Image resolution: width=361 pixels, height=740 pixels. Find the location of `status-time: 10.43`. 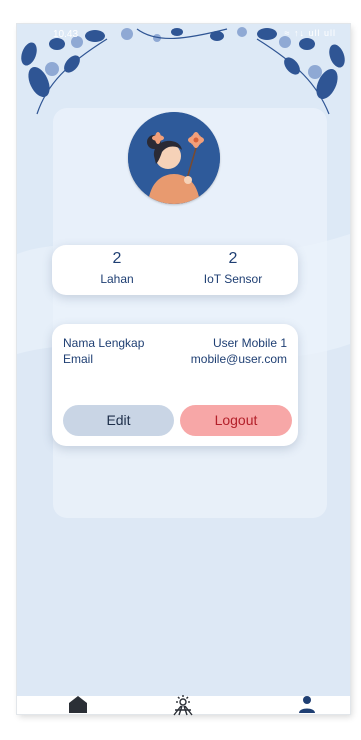

status-time: 10.43 is located at coordinates (66, 34).